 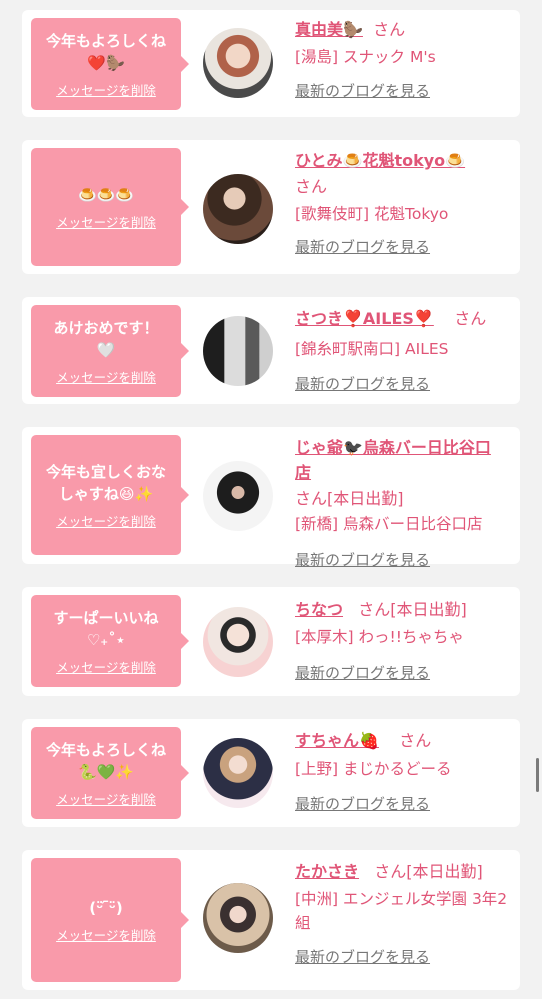 I want to click on message-bubble: 今年もよろしくね ❤️🦫 メッセージを削除, so click(x=106, y=64).